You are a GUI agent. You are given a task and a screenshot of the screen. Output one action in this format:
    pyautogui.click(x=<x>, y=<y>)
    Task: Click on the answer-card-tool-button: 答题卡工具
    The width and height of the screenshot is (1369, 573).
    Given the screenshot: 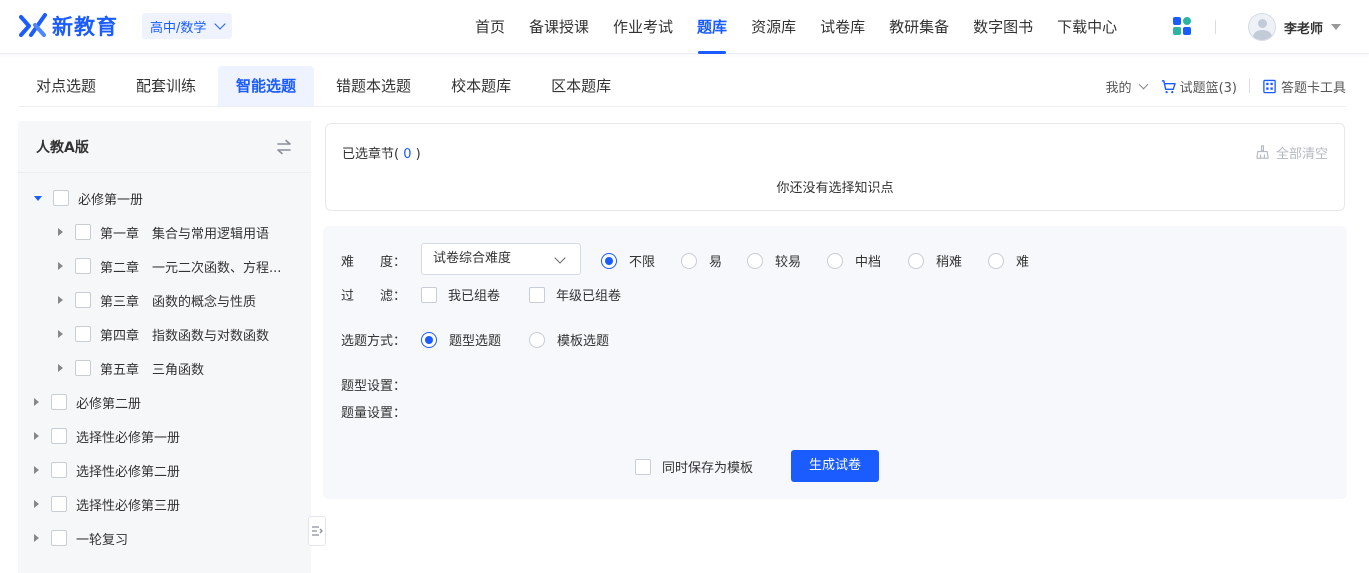 What is the action you would take?
    pyautogui.click(x=1304, y=86)
    